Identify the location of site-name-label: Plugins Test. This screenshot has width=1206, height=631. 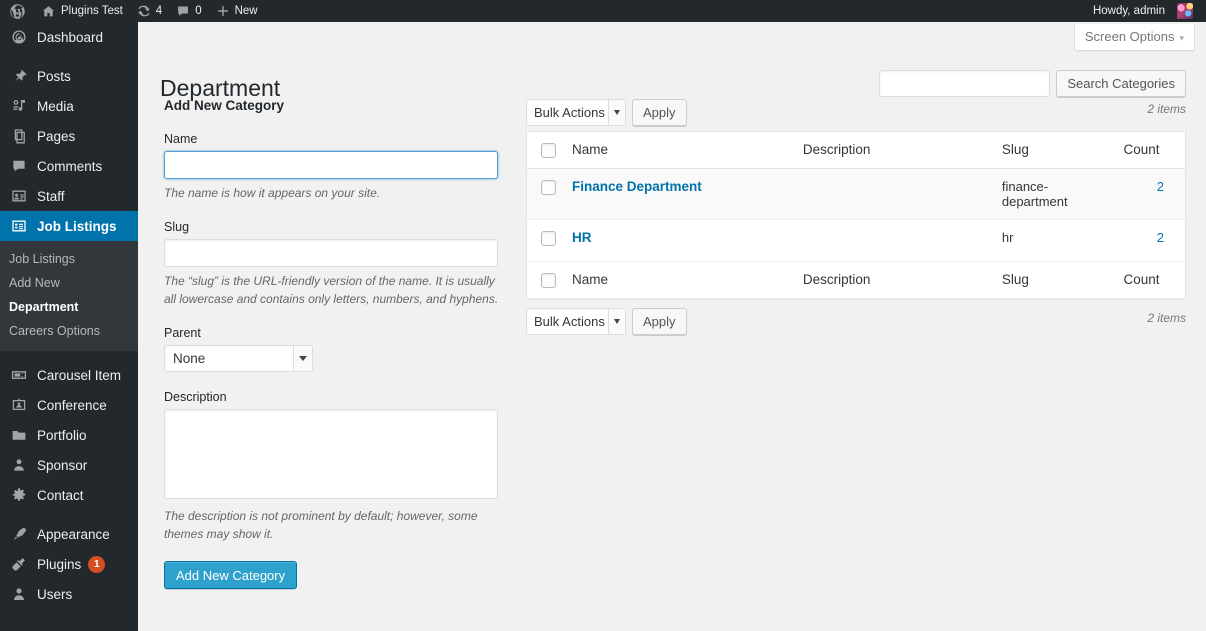
(92, 11).